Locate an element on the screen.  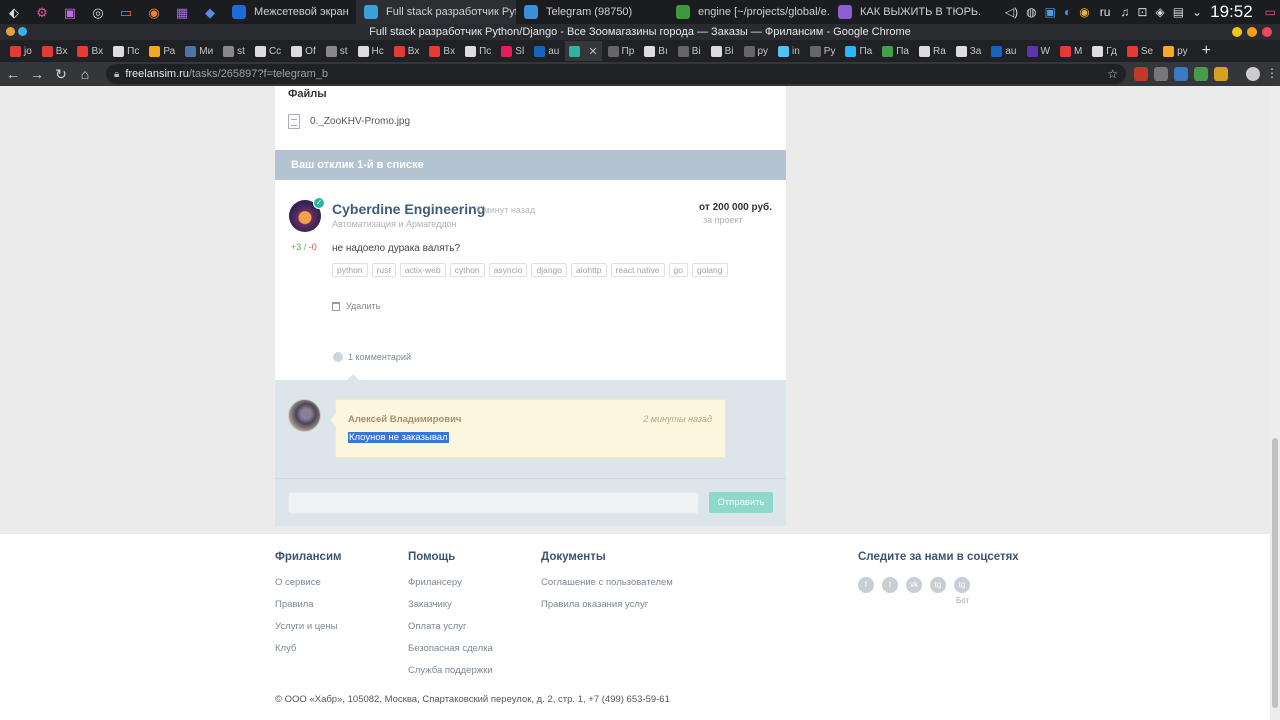
browser-tab: Cc is located at coordinates (268, 51).